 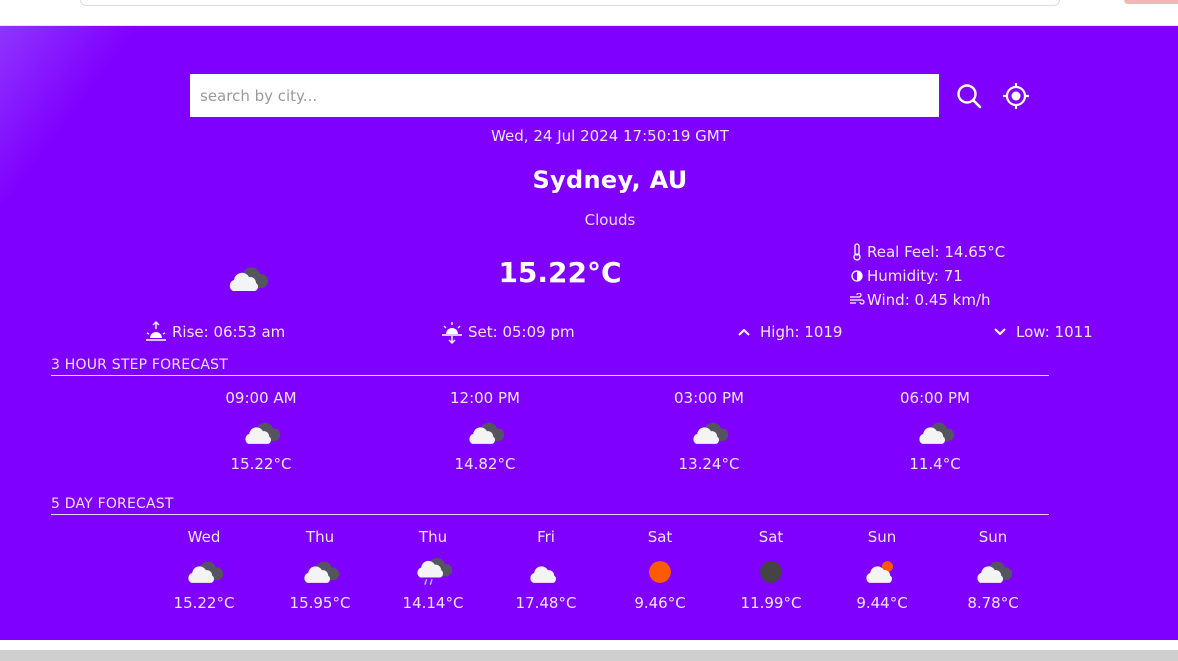 I want to click on daily-temp: 8.78°C, so click(x=993, y=603).